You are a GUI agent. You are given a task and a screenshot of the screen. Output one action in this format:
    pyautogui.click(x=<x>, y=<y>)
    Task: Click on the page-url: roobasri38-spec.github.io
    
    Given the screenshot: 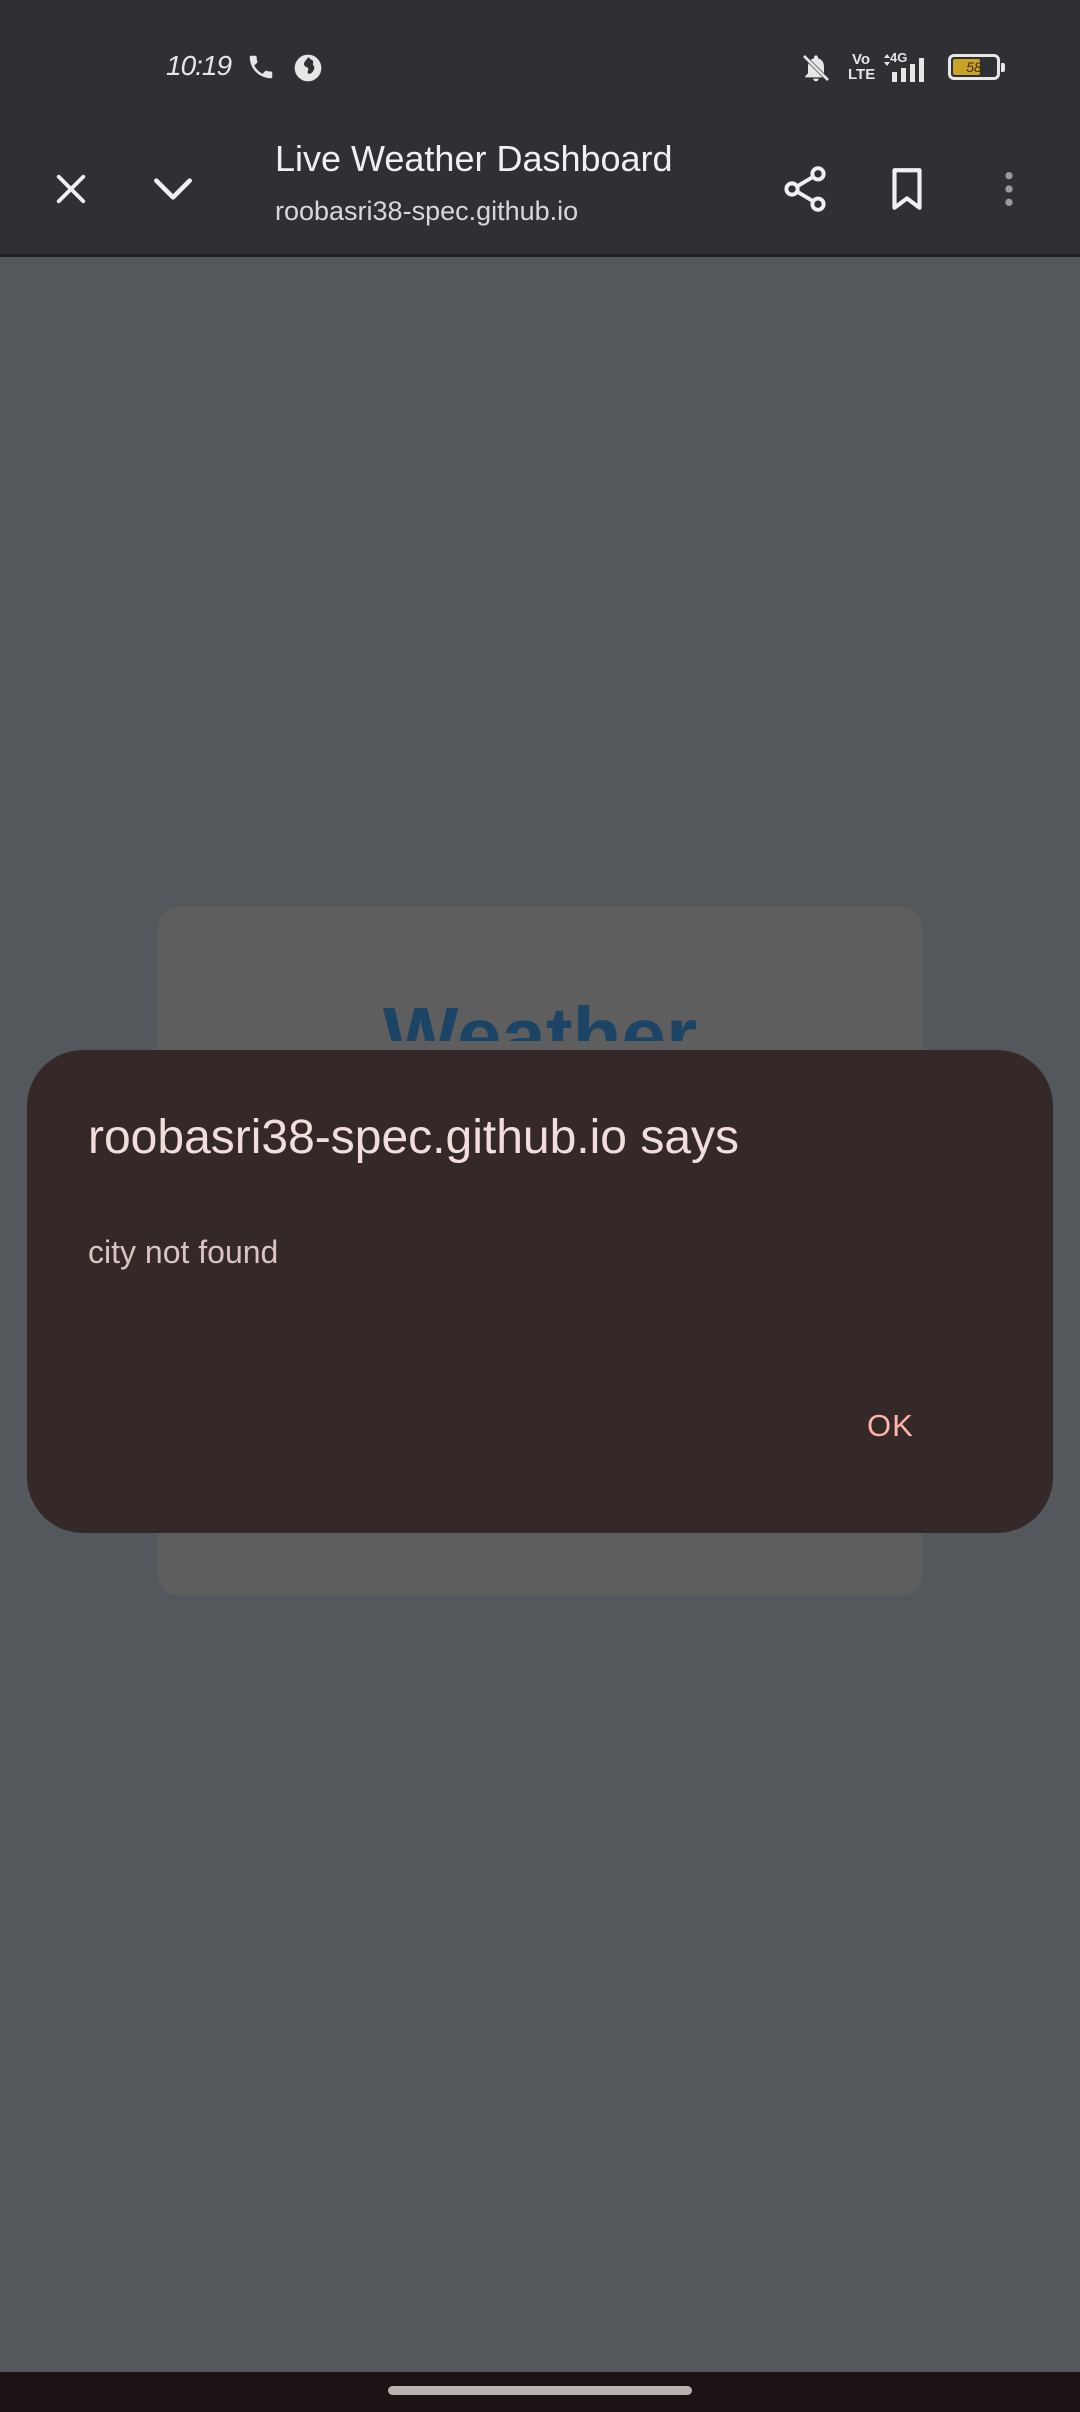 What is the action you would take?
    pyautogui.click(x=426, y=211)
    